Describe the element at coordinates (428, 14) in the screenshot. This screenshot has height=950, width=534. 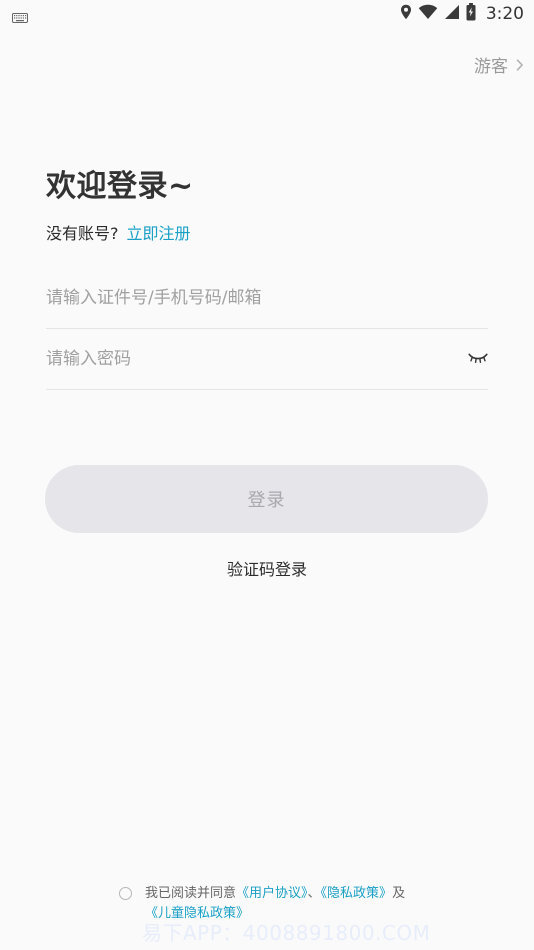
I see `wifi-icon` at that location.